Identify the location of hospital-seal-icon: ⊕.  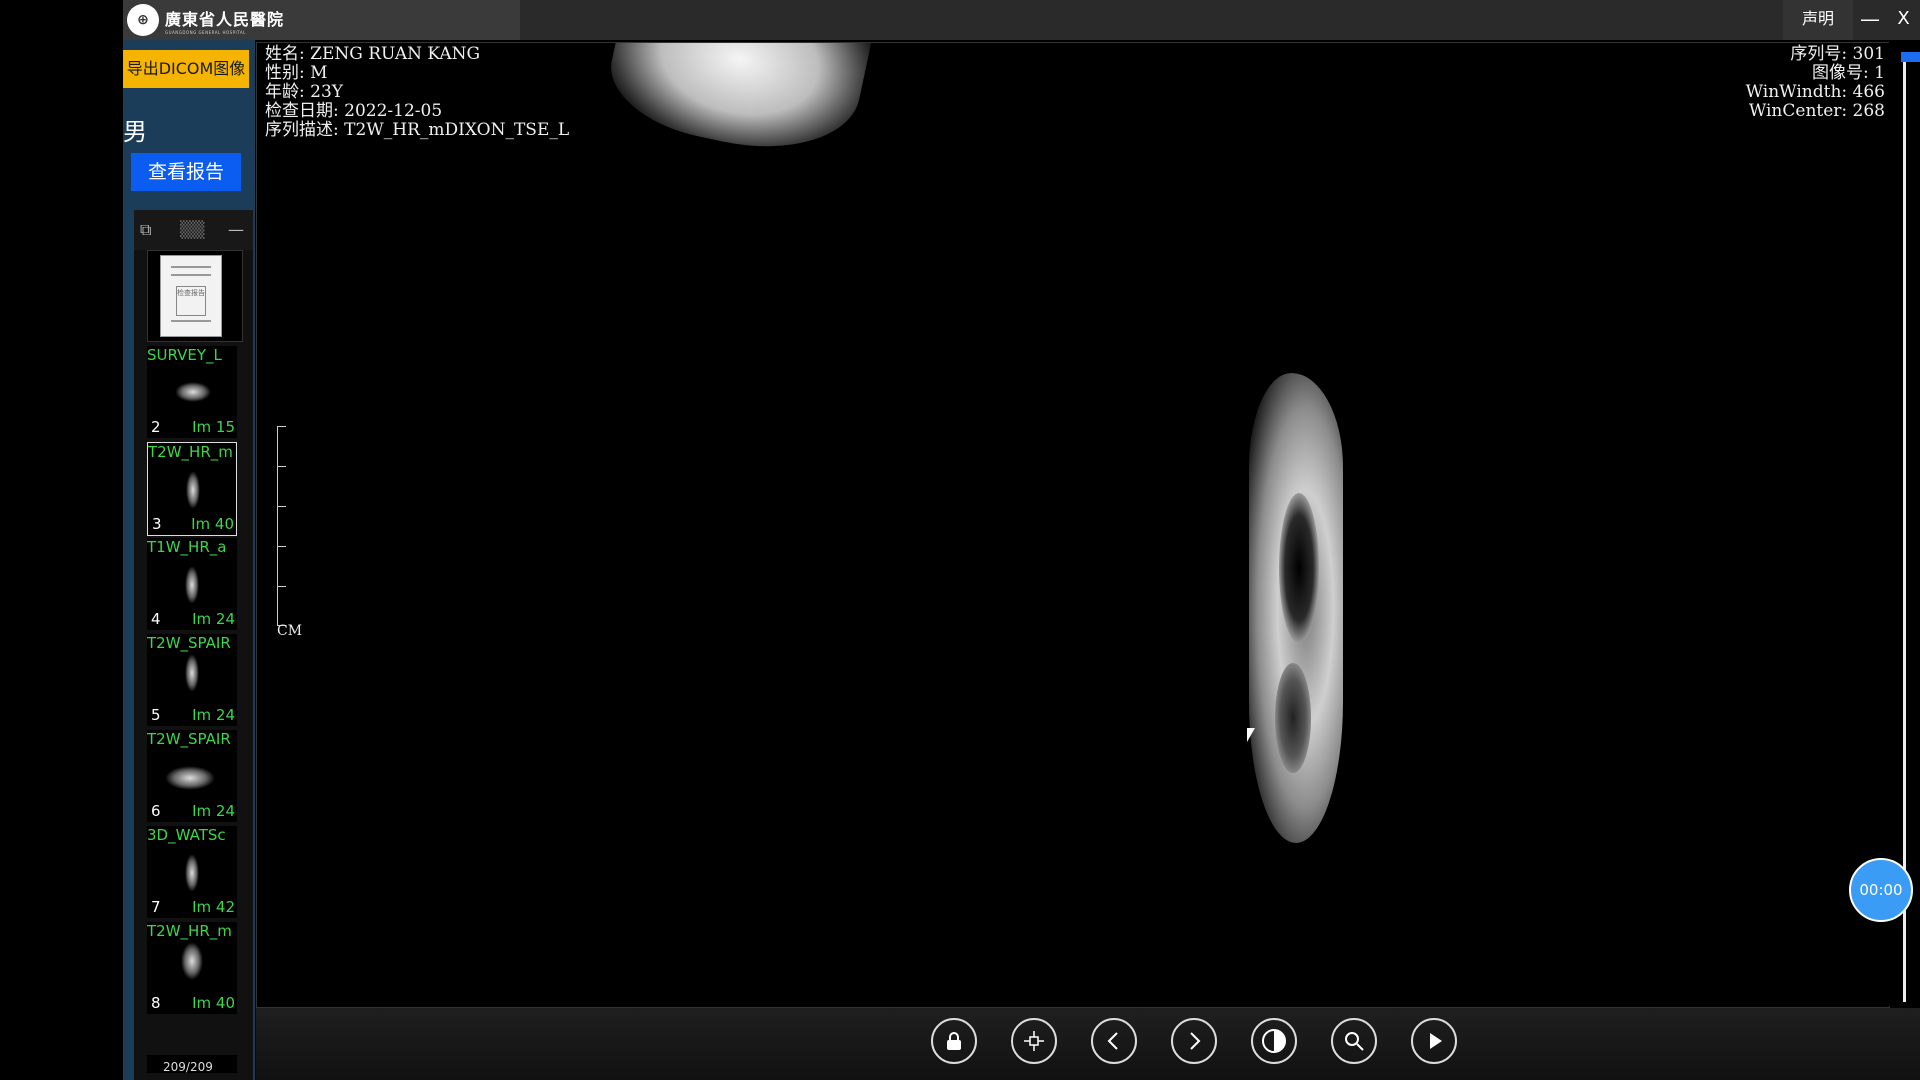
(143, 20).